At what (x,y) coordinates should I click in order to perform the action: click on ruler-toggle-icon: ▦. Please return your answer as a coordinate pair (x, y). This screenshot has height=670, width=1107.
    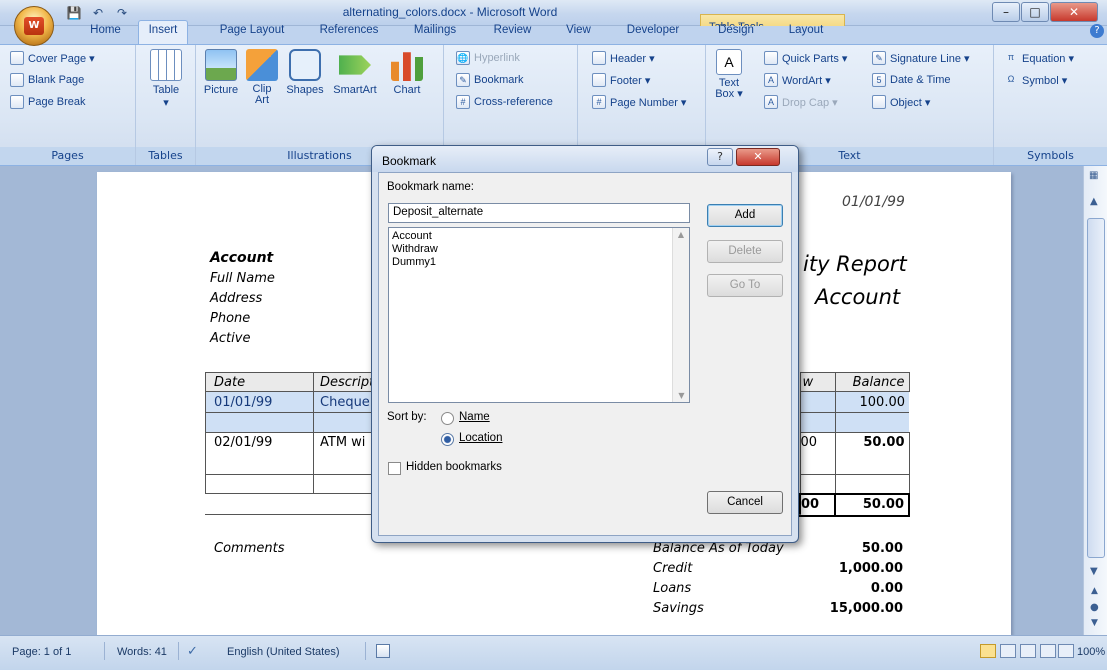
    Looking at the image, I should click on (1093, 175).